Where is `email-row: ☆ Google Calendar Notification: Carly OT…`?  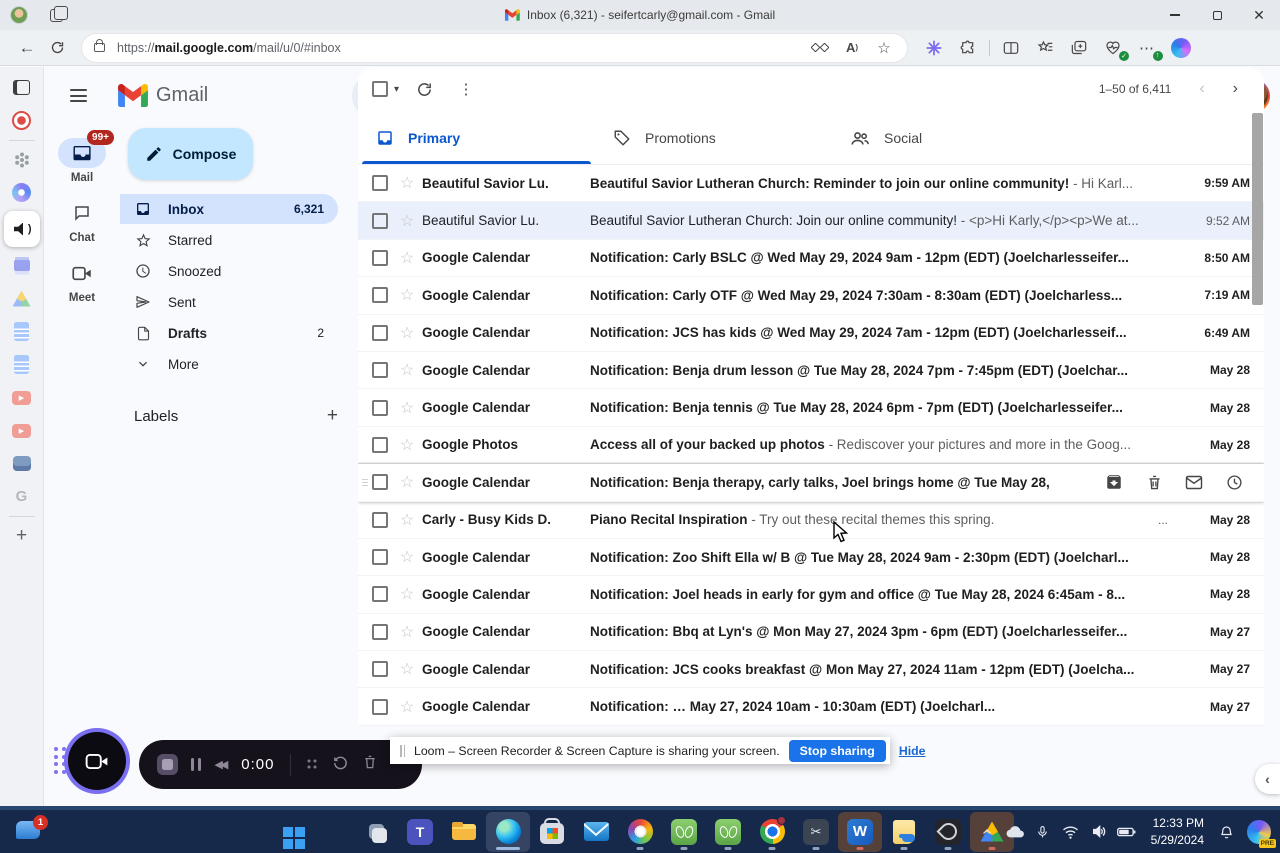
email-row: ☆ Google Calendar Notification: Carly OT… is located at coordinates (811, 296).